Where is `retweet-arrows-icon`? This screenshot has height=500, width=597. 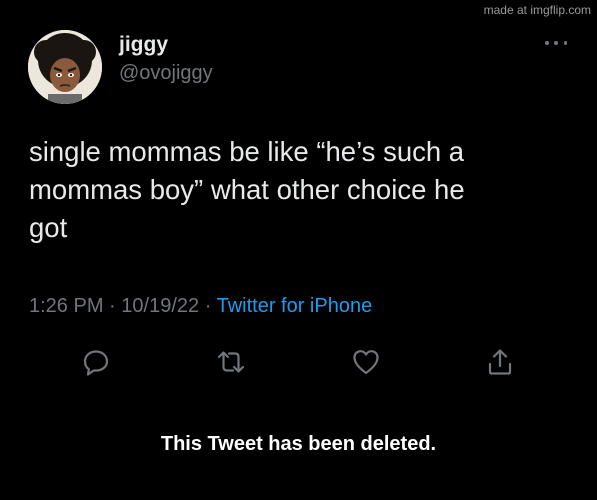
retweet-arrows-icon is located at coordinates (231, 362).